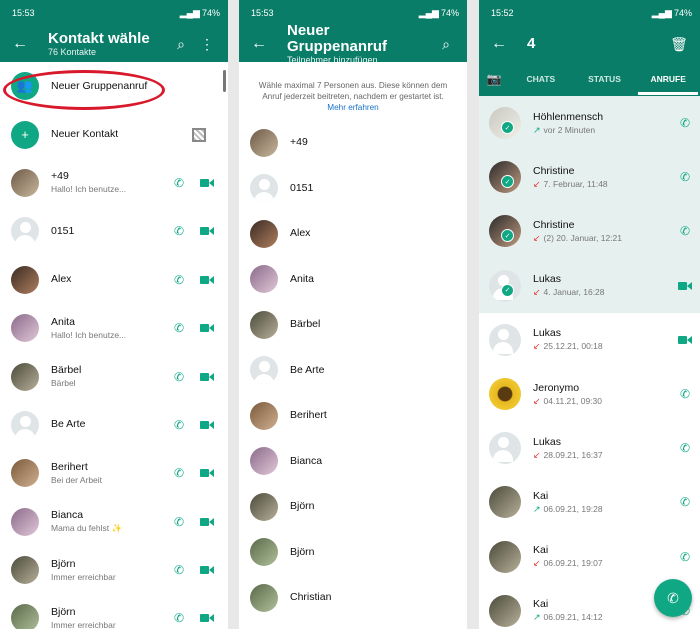  Describe the element at coordinates (114, 376) in the screenshot. I see `contact-row: Bärbel Bärbel ✆` at that location.